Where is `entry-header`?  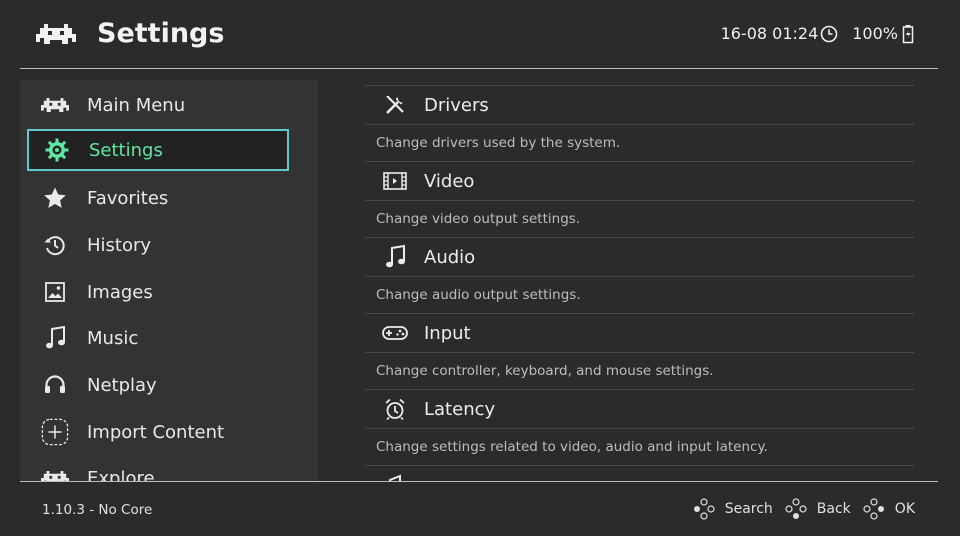 entry-header is located at coordinates (639, 473).